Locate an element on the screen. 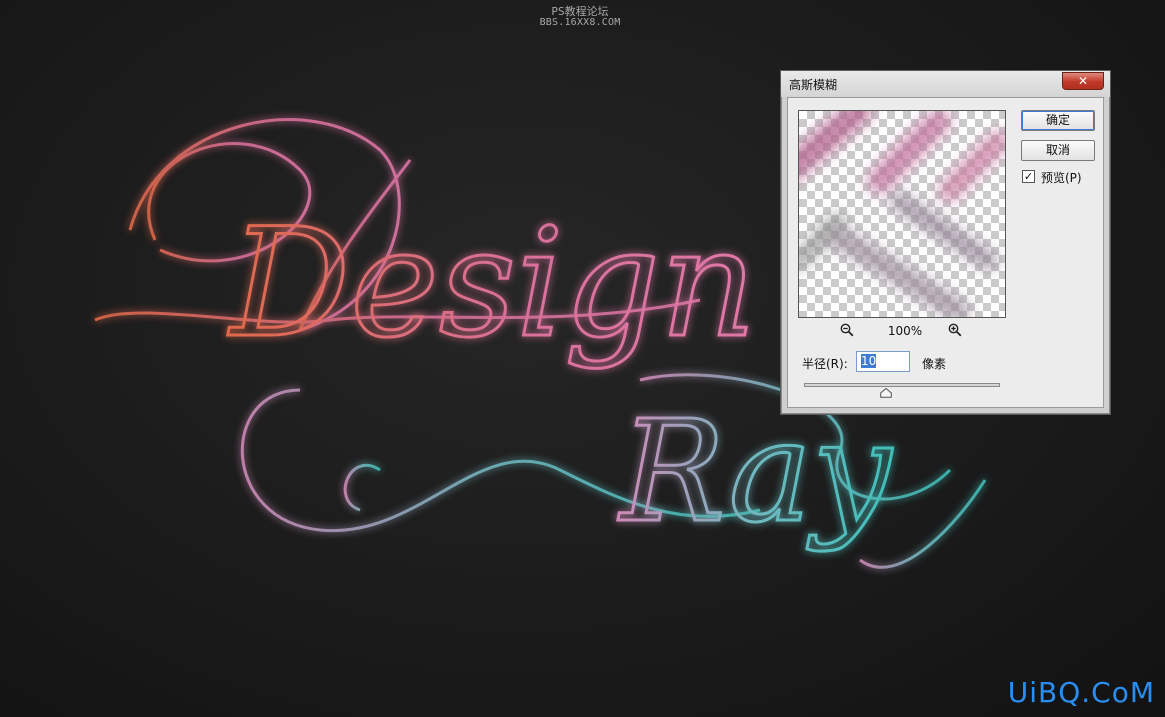 This screenshot has height=717, width=1165. dialog-body: 确定 取消 ✓ 预览(P) 100% 半径(R): 10 像素 is located at coordinates (945, 252).